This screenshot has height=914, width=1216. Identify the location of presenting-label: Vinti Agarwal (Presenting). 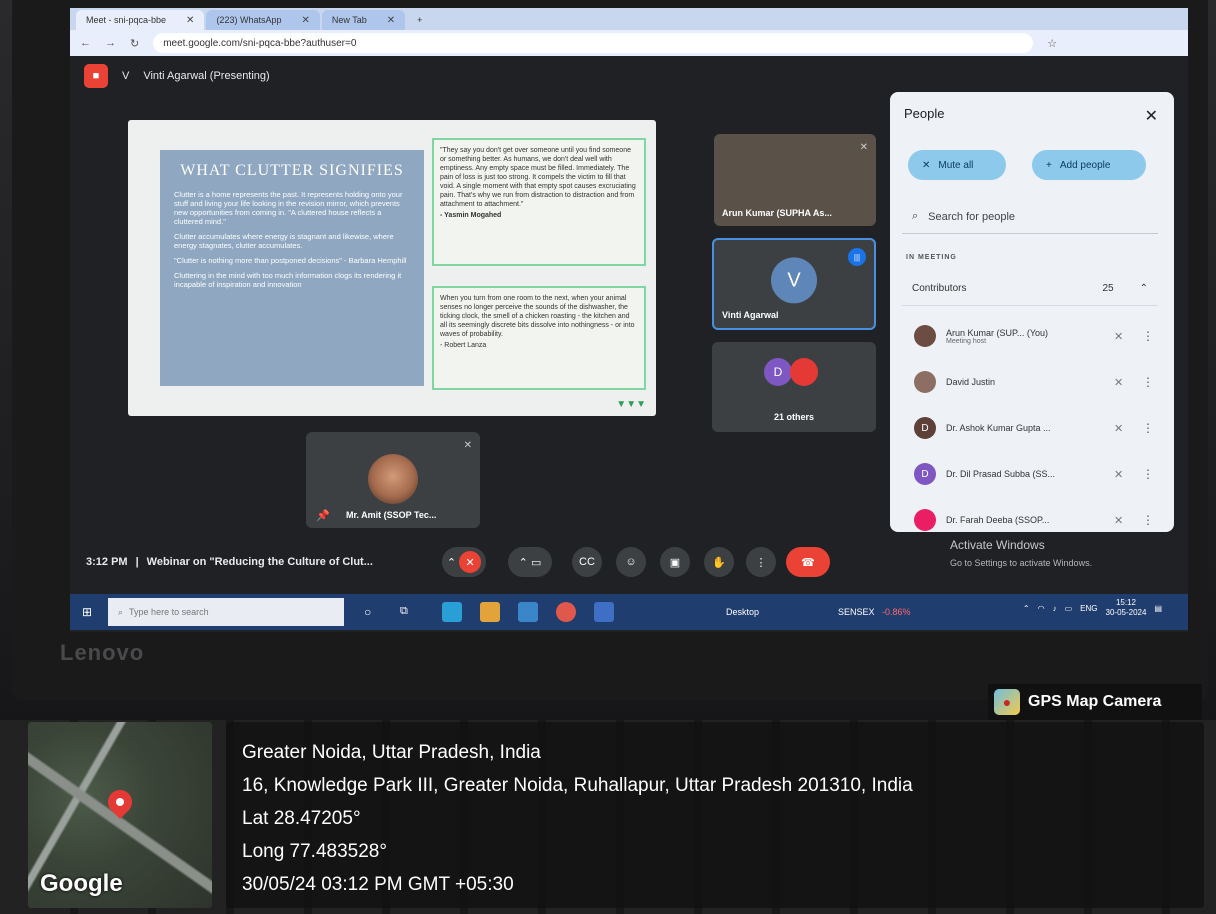
(206, 76).